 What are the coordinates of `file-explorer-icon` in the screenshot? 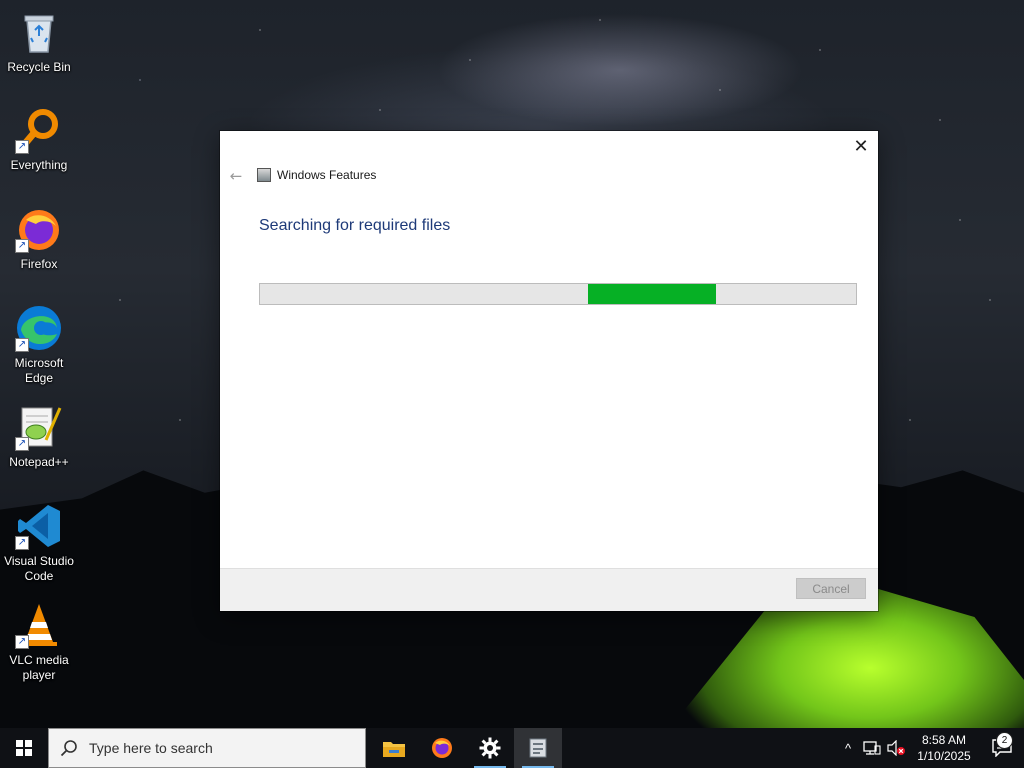 It's located at (394, 749).